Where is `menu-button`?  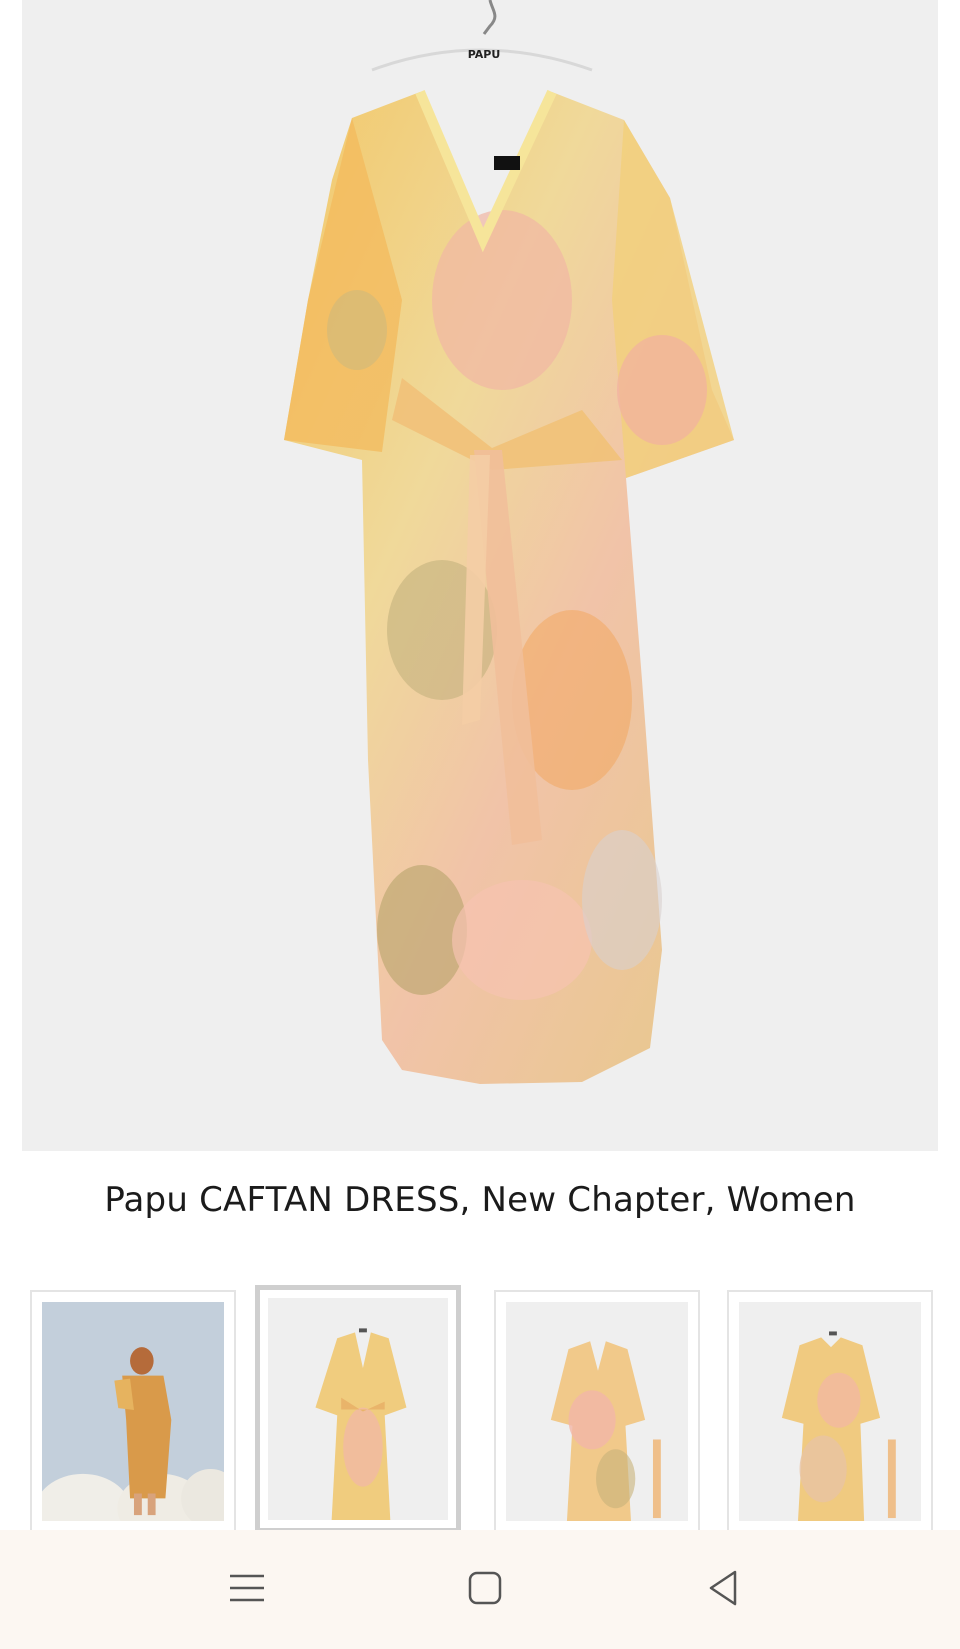
menu-button is located at coordinates (247, 1588).